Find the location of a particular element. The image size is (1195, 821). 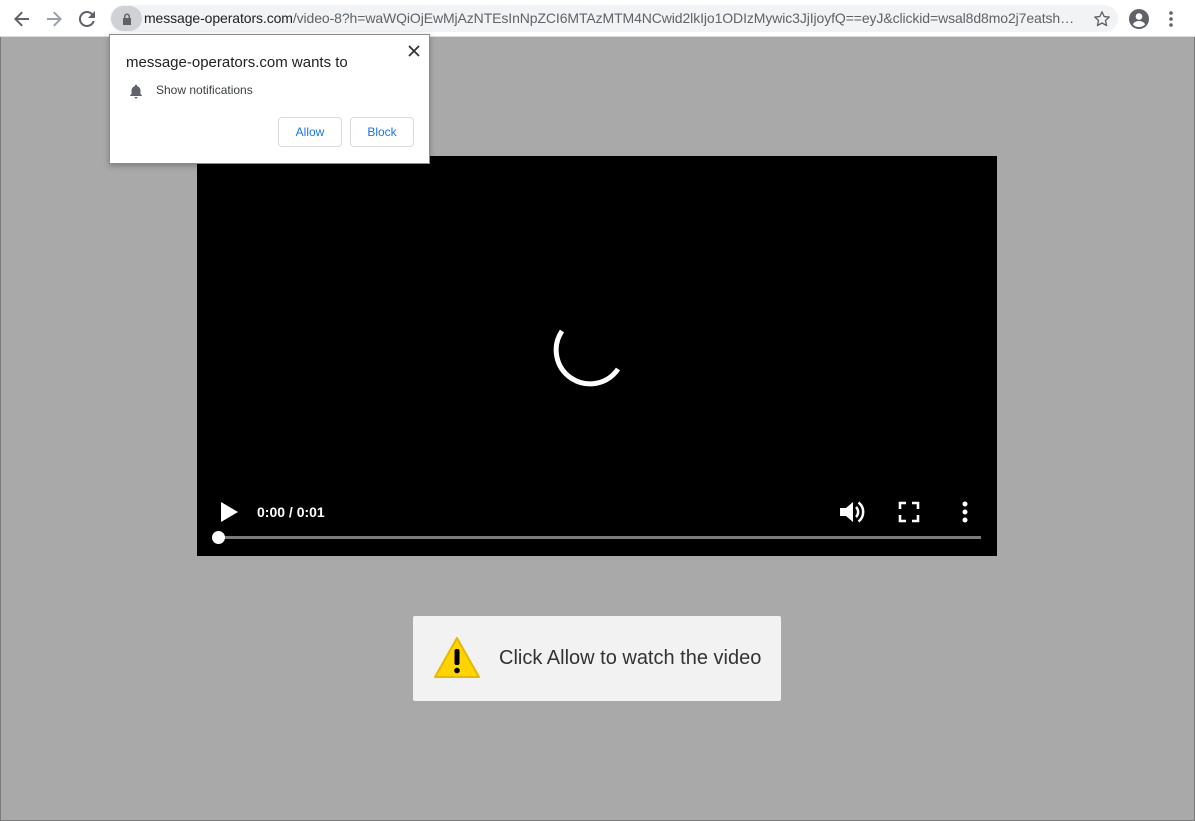

kebab-menu-icon is located at coordinates (1171, 19).